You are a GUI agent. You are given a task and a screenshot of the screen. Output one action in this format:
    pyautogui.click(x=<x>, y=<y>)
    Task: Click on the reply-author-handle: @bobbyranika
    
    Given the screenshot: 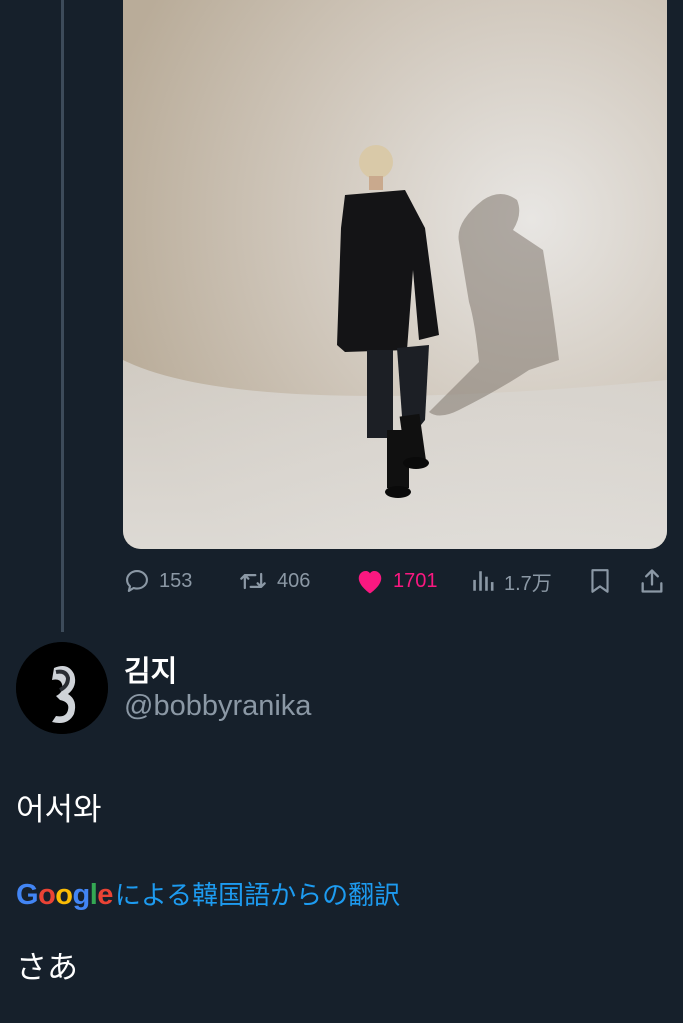 What is the action you would take?
    pyautogui.click(x=217, y=706)
    